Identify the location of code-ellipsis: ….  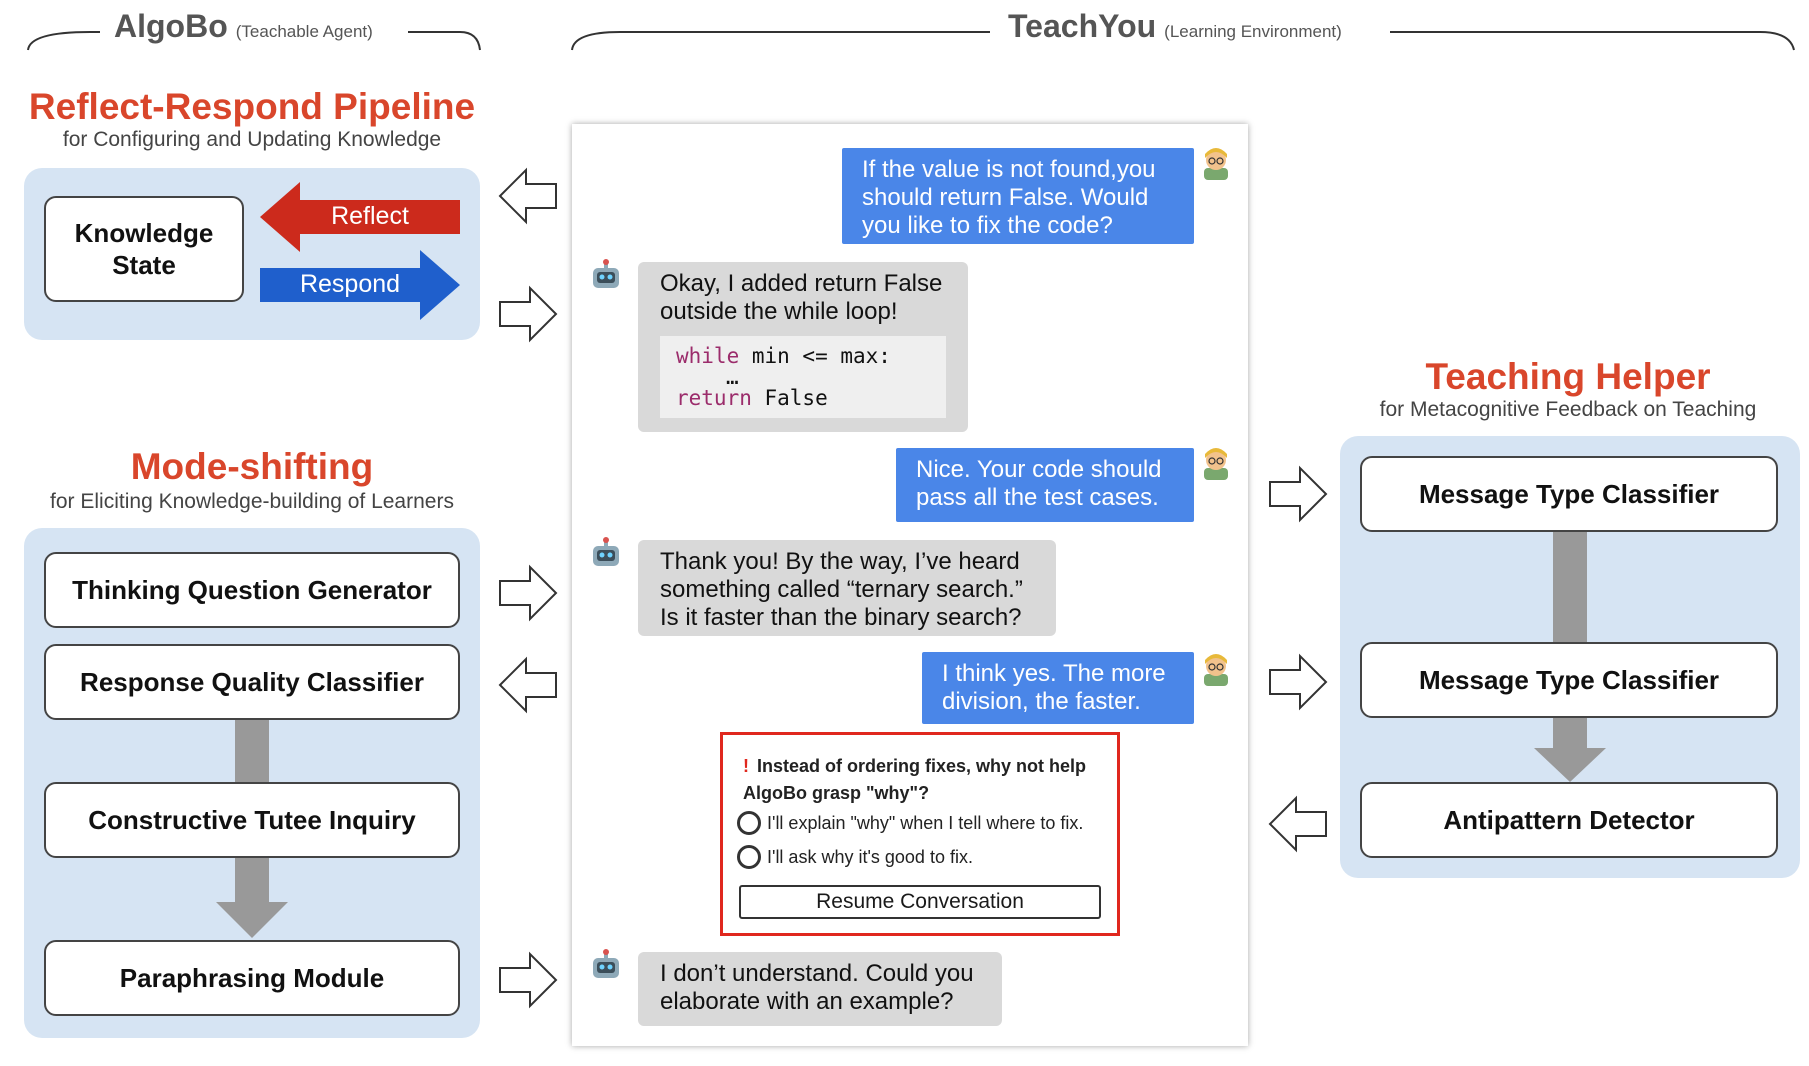
(732, 377).